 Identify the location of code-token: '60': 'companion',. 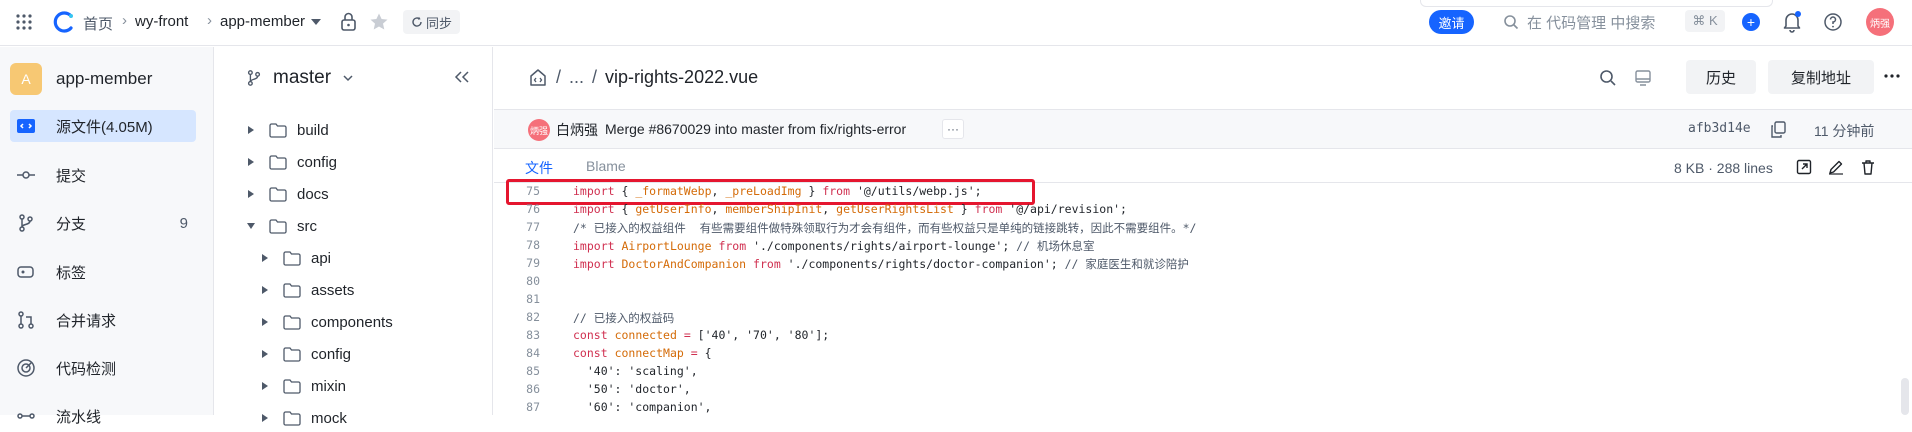
(642, 407).